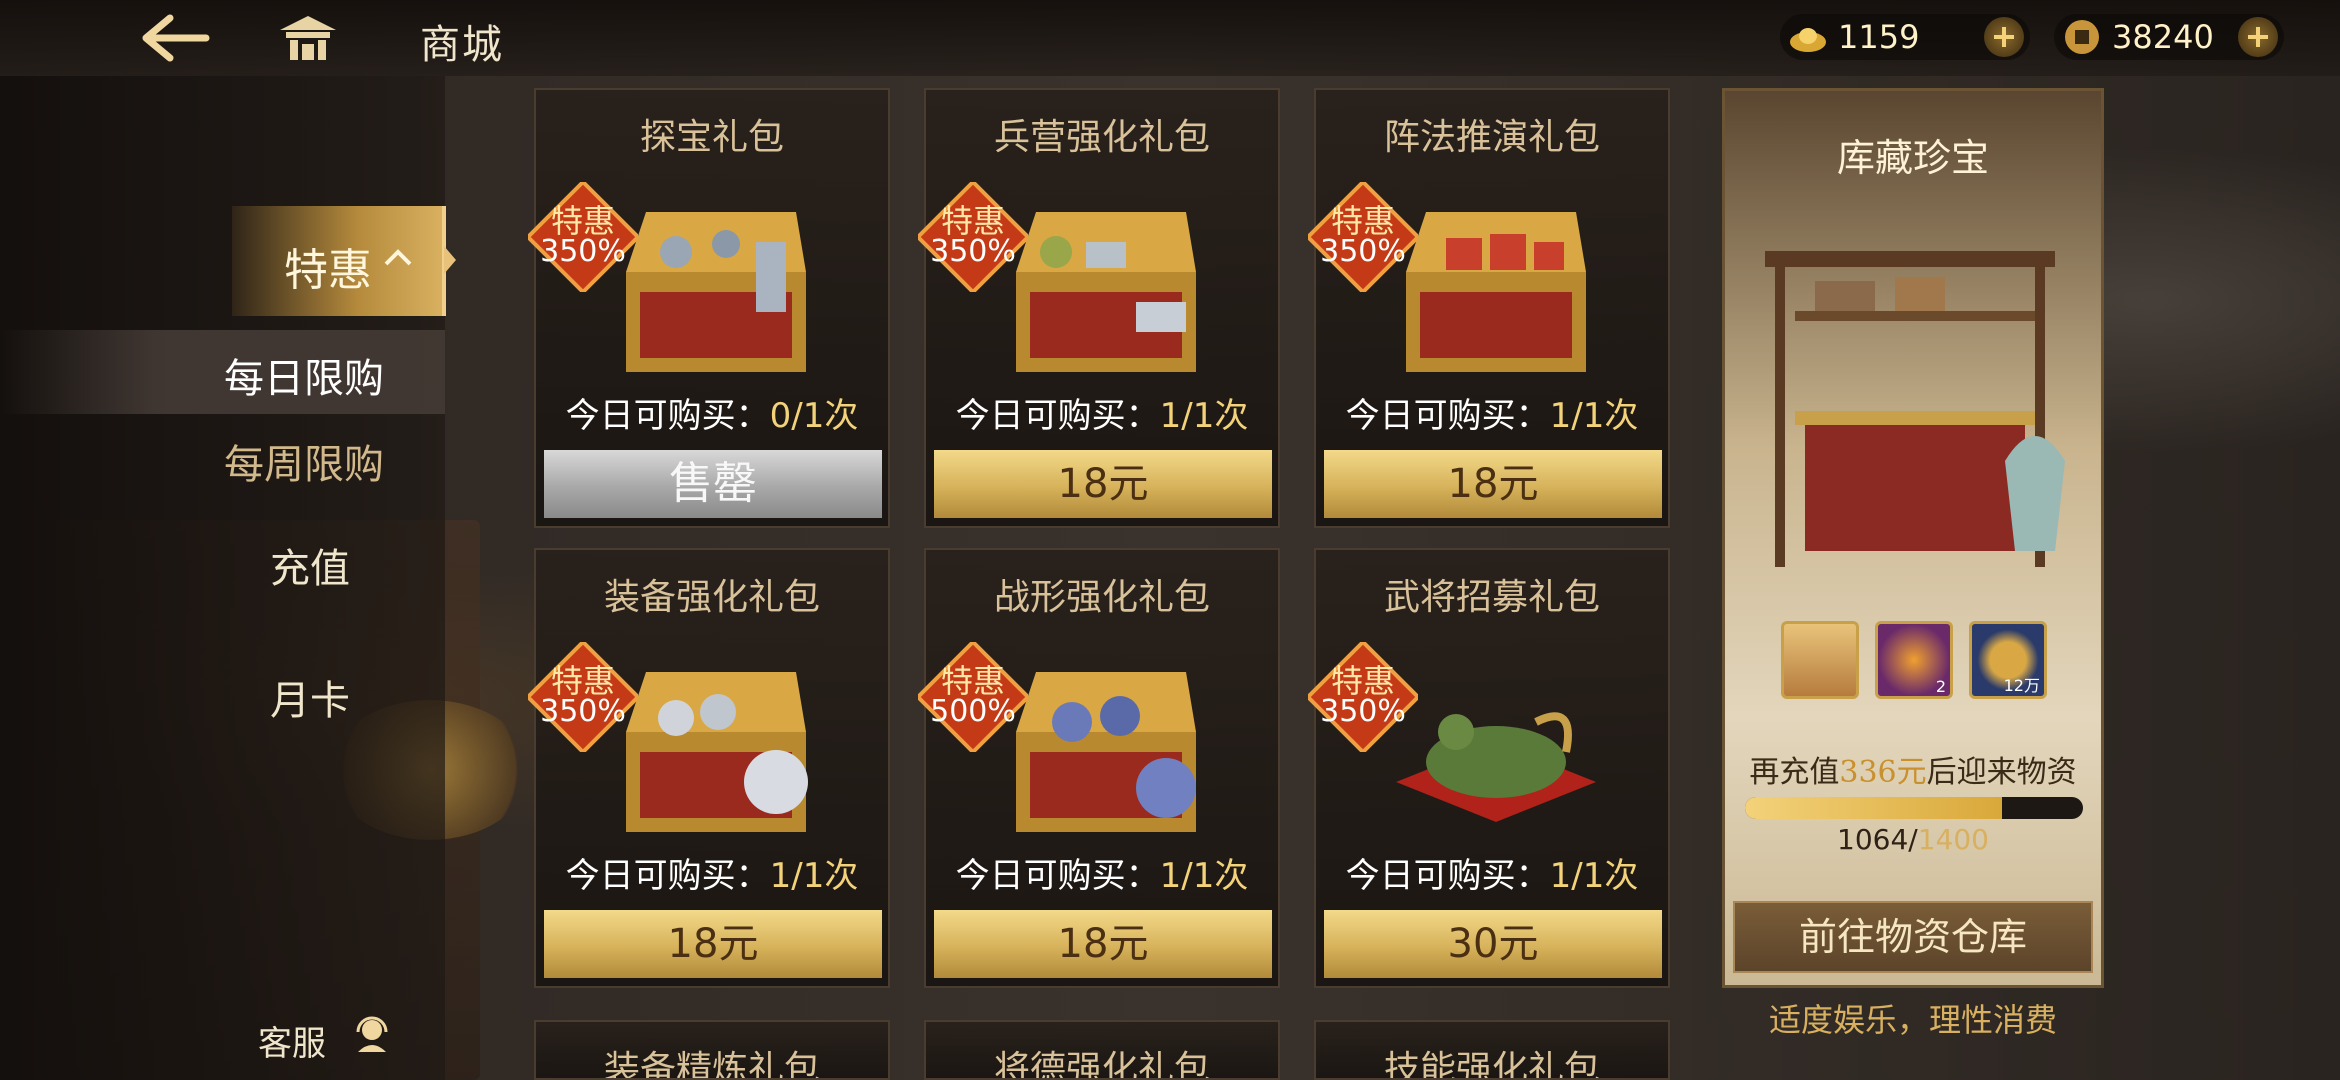  I want to click on sold-out-button: 售罄, so click(713, 484).